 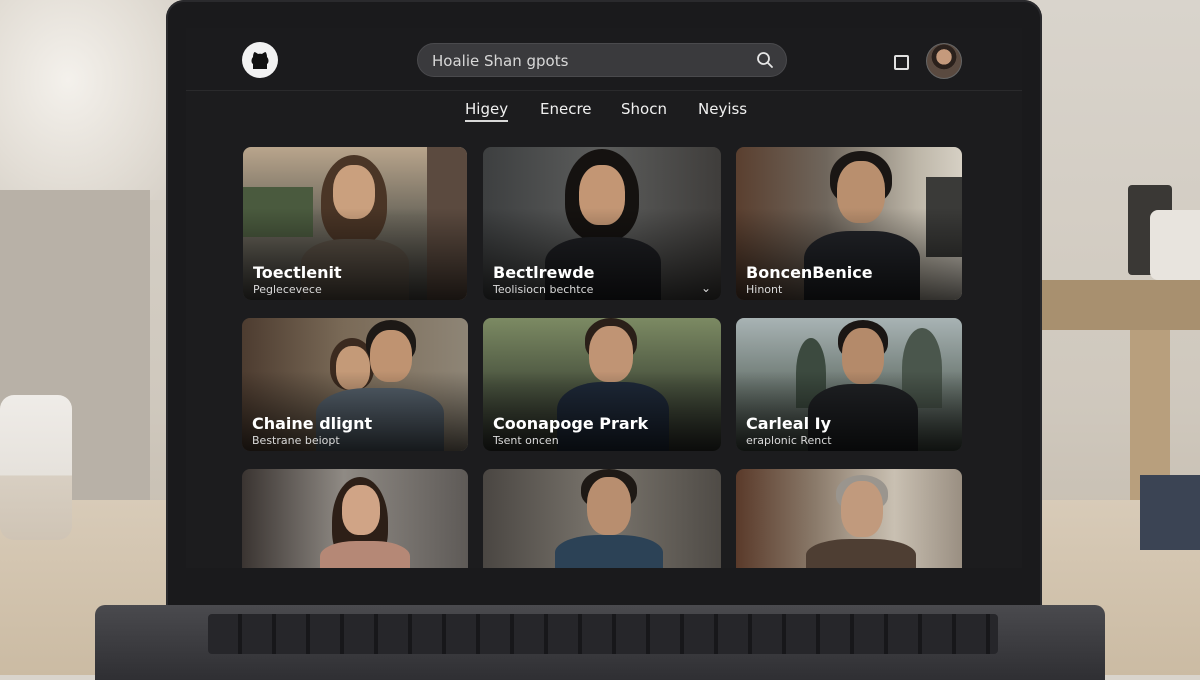 What do you see at coordinates (543, 289) in the screenshot?
I see `card-subtitle: Teolisiocn bechtce` at bounding box center [543, 289].